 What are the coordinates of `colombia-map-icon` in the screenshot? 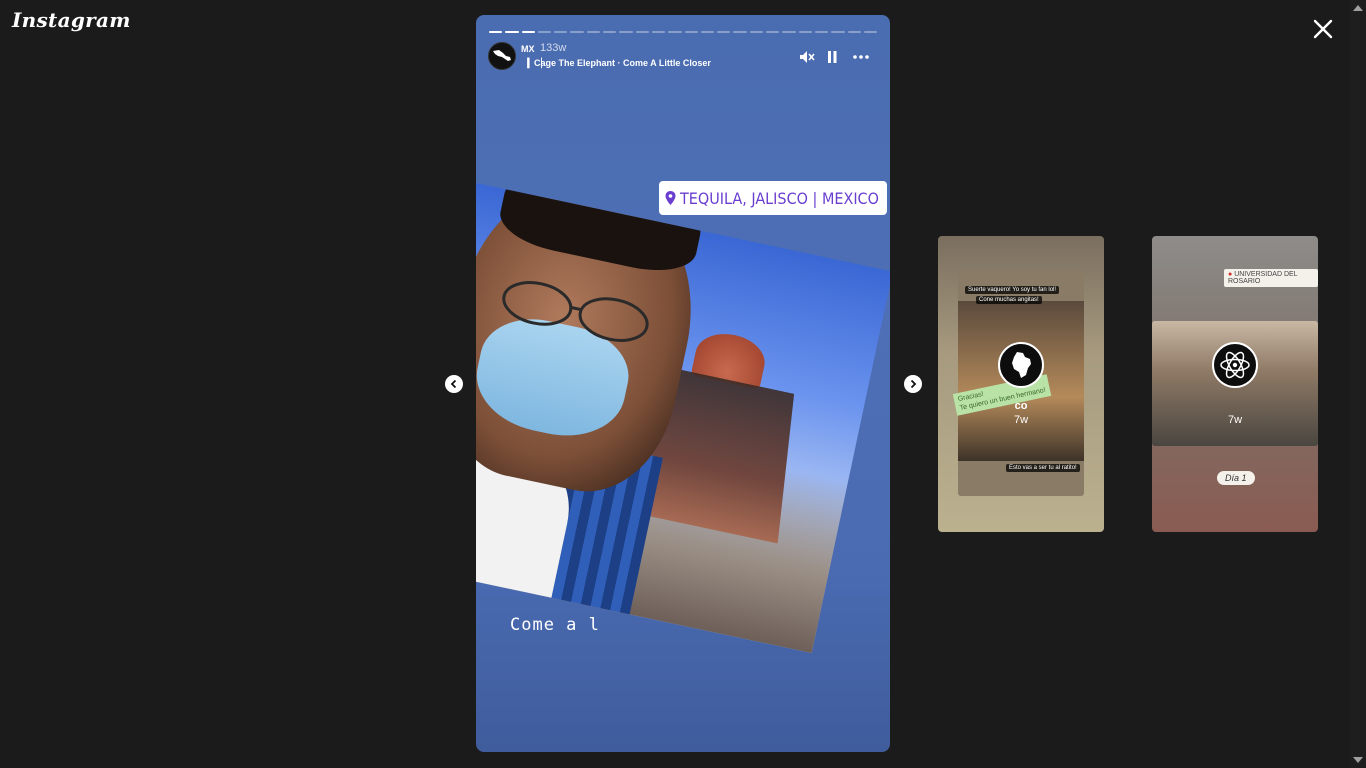 It's located at (1021, 365).